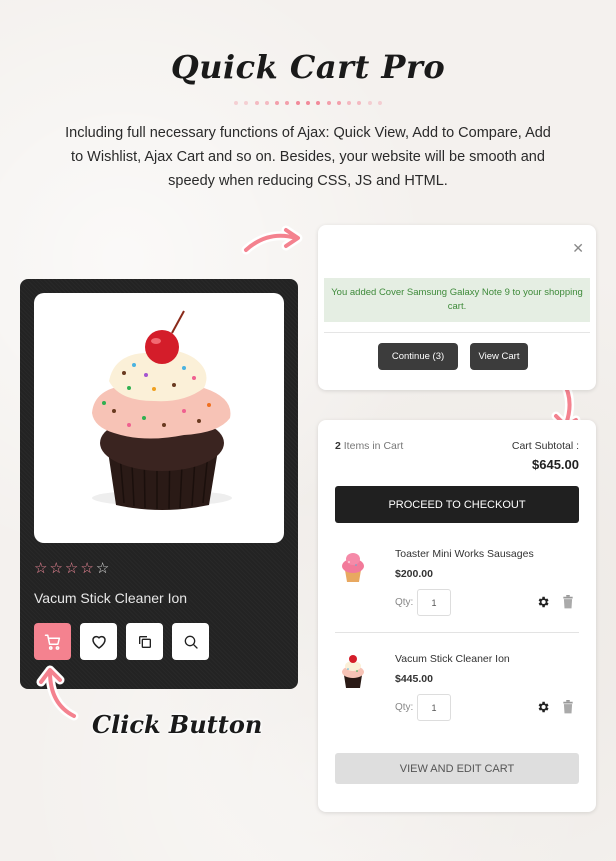 The height and width of the screenshot is (861, 616). I want to click on product-rating: ☆ ☆ ☆ ☆ ☆, so click(71, 569).